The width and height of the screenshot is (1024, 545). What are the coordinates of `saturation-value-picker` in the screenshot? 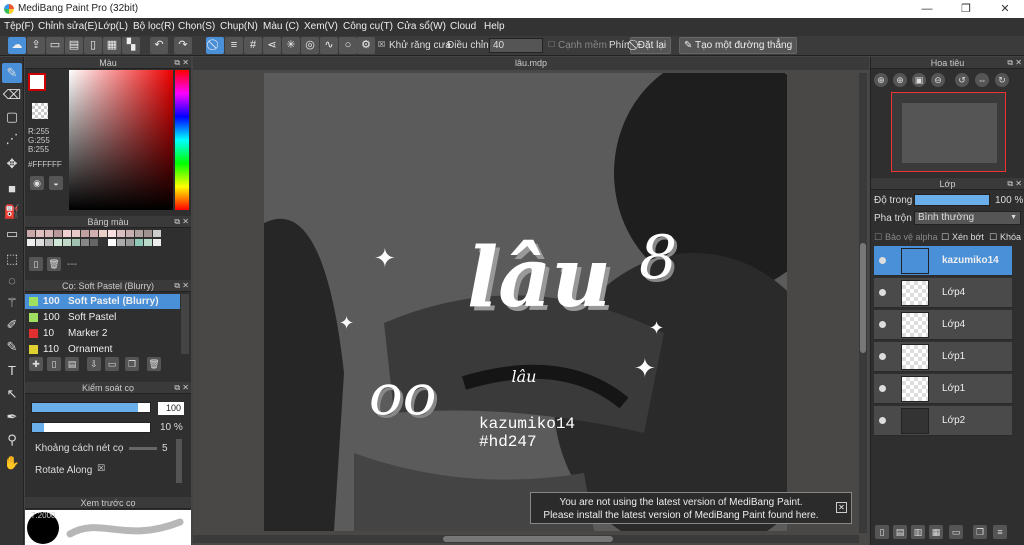 It's located at (121, 140).